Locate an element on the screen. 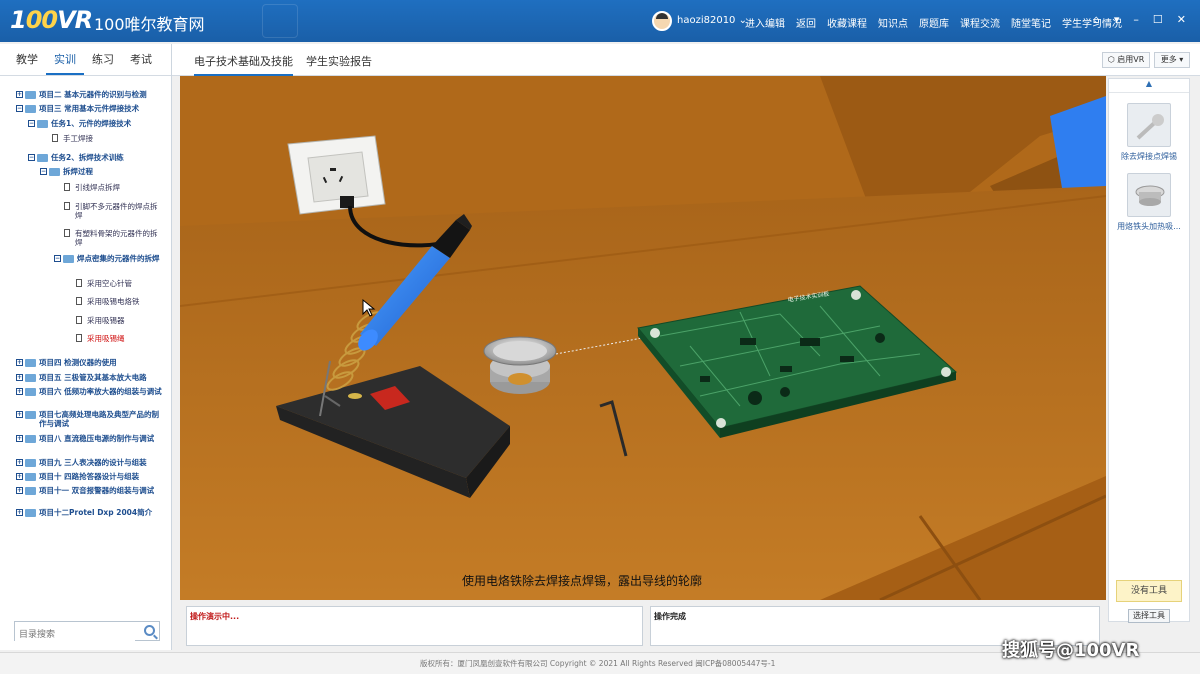 The height and width of the screenshot is (674, 1200). tab-practice: 练习 is located at coordinates (103, 59).